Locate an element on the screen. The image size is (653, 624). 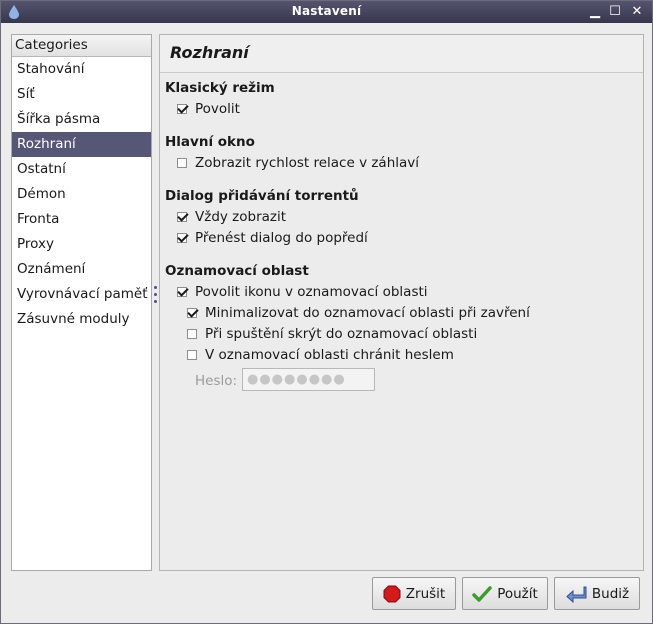
section-classic-mode: Klasický režim is located at coordinates (220, 88).